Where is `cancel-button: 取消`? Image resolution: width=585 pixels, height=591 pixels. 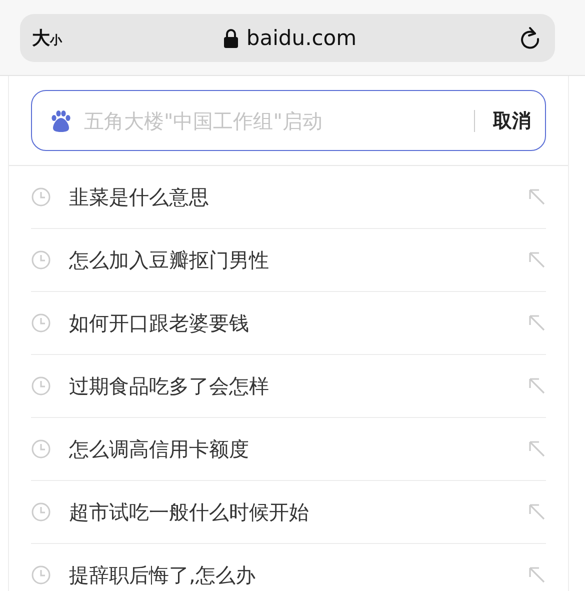
cancel-button: 取消 is located at coordinates (508, 121).